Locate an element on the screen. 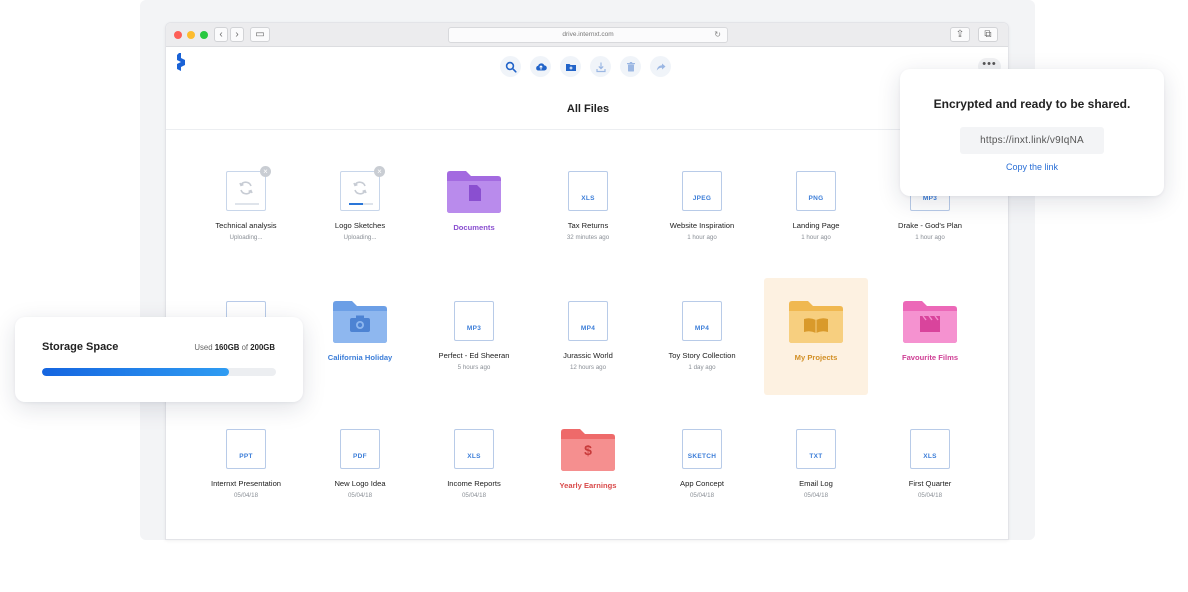  file-name: Perfect - Ed Sheeran is located at coordinates (474, 355).